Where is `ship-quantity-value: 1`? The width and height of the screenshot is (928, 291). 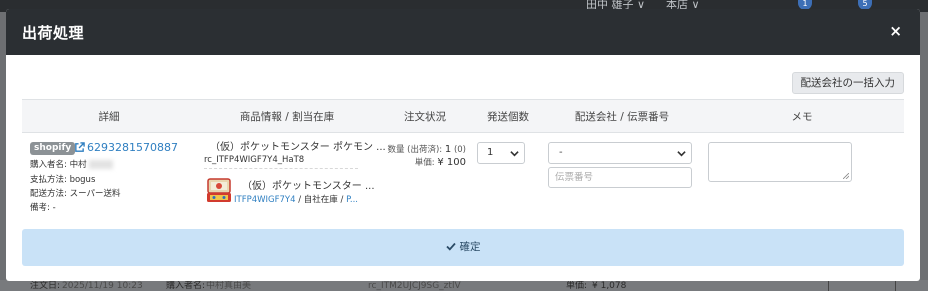
ship-quantity-value: 1 is located at coordinates (490, 152).